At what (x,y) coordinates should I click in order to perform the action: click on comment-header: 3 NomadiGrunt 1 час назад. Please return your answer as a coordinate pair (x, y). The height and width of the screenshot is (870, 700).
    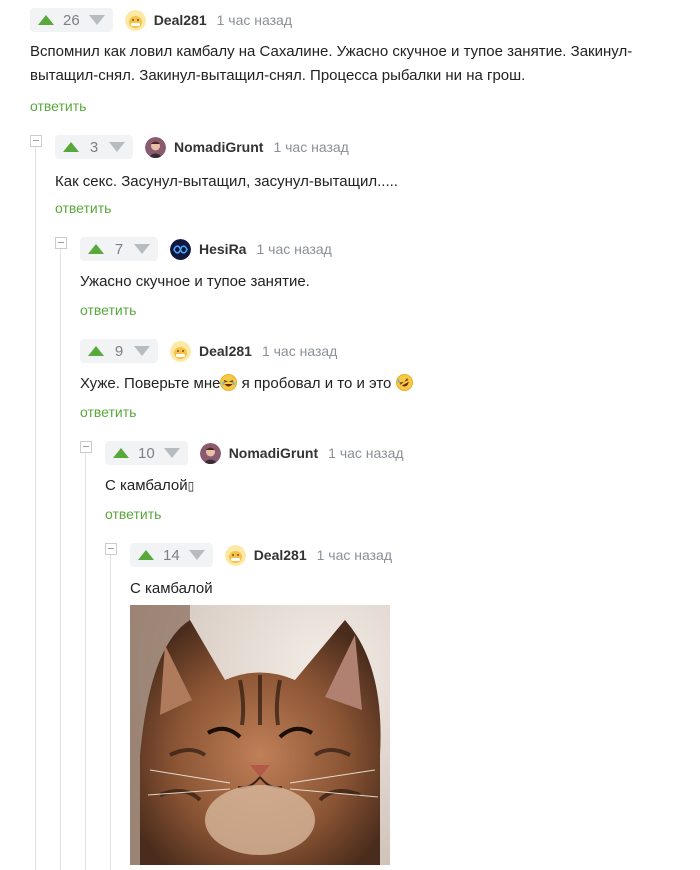
    Looking at the image, I should click on (202, 147).